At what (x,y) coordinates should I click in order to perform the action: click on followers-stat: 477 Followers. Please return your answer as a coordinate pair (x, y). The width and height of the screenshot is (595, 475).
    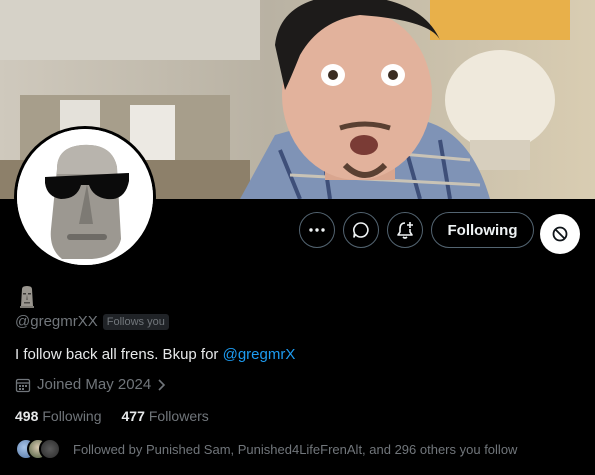
    Looking at the image, I should click on (165, 416).